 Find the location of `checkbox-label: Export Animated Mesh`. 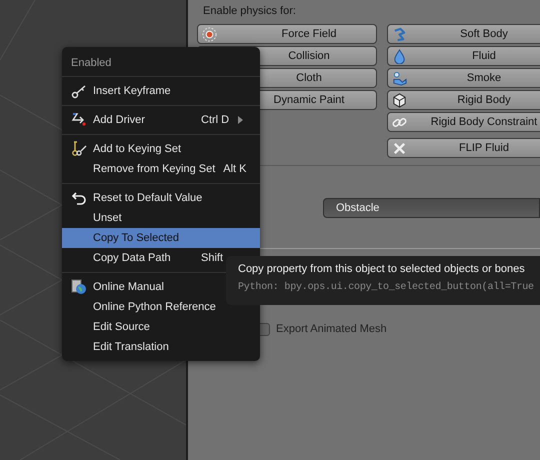

checkbox-label: Export Animated Mesh is located at coordinates (331, 329).